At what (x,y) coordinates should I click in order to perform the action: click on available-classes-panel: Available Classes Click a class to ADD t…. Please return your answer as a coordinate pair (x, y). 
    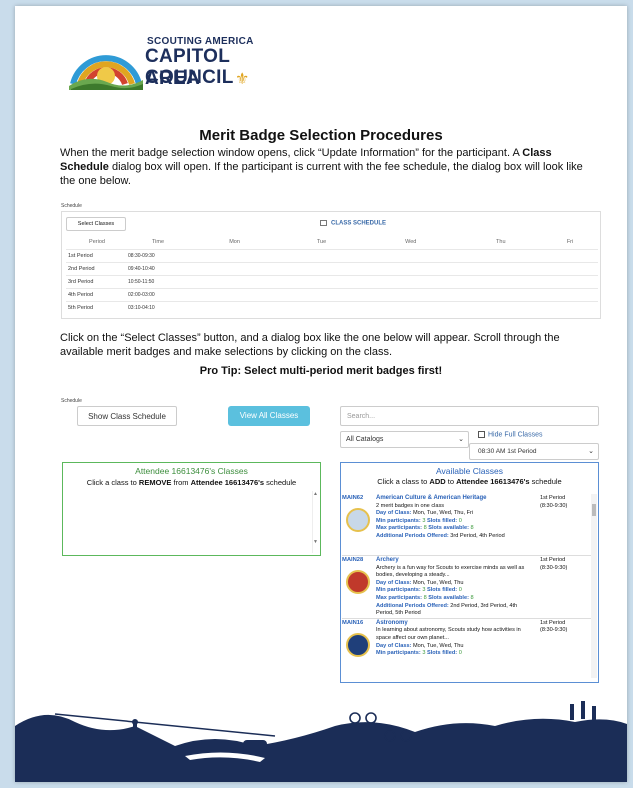
    Looking at the image, I should click on (469, 572).